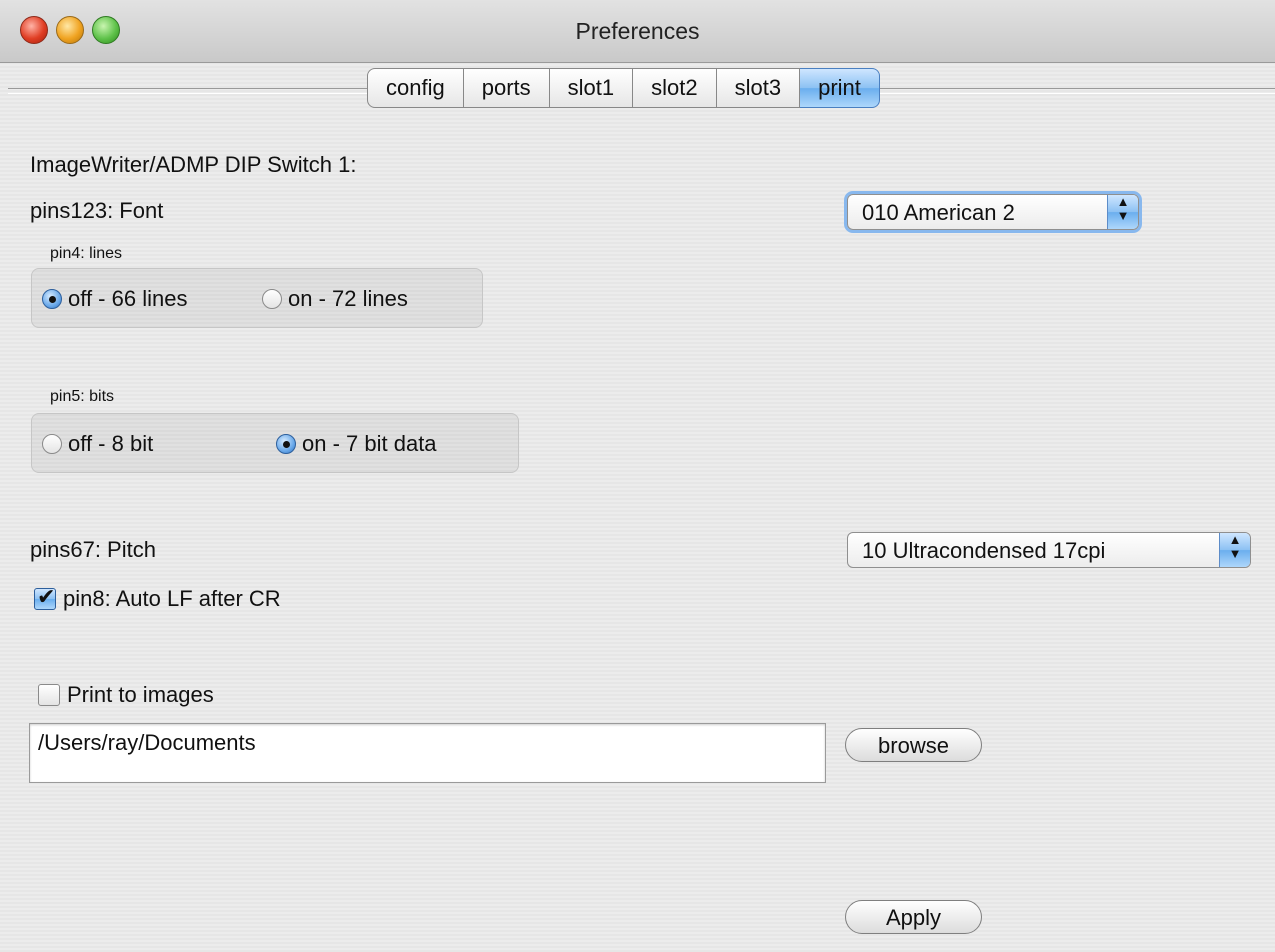 Image resolution: width=1275 pixels, height=952 pixels. I want to click on output-path-field: /Users/ray/Documents, so click(427, 753).